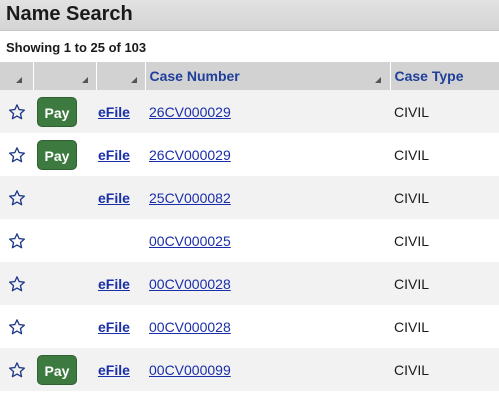 The width and height of the screenshot is (499, 410). I want to click on page-title: Name Search, so click(69, 14).